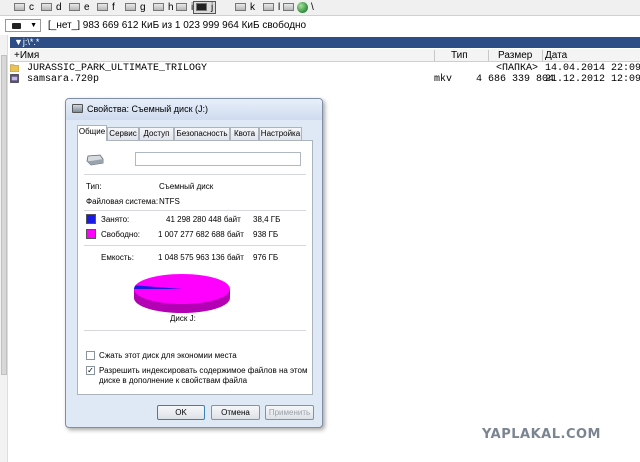 This screenshot has height=462, width=640. I want to click on drive-select: ▼, so click(23, 25).